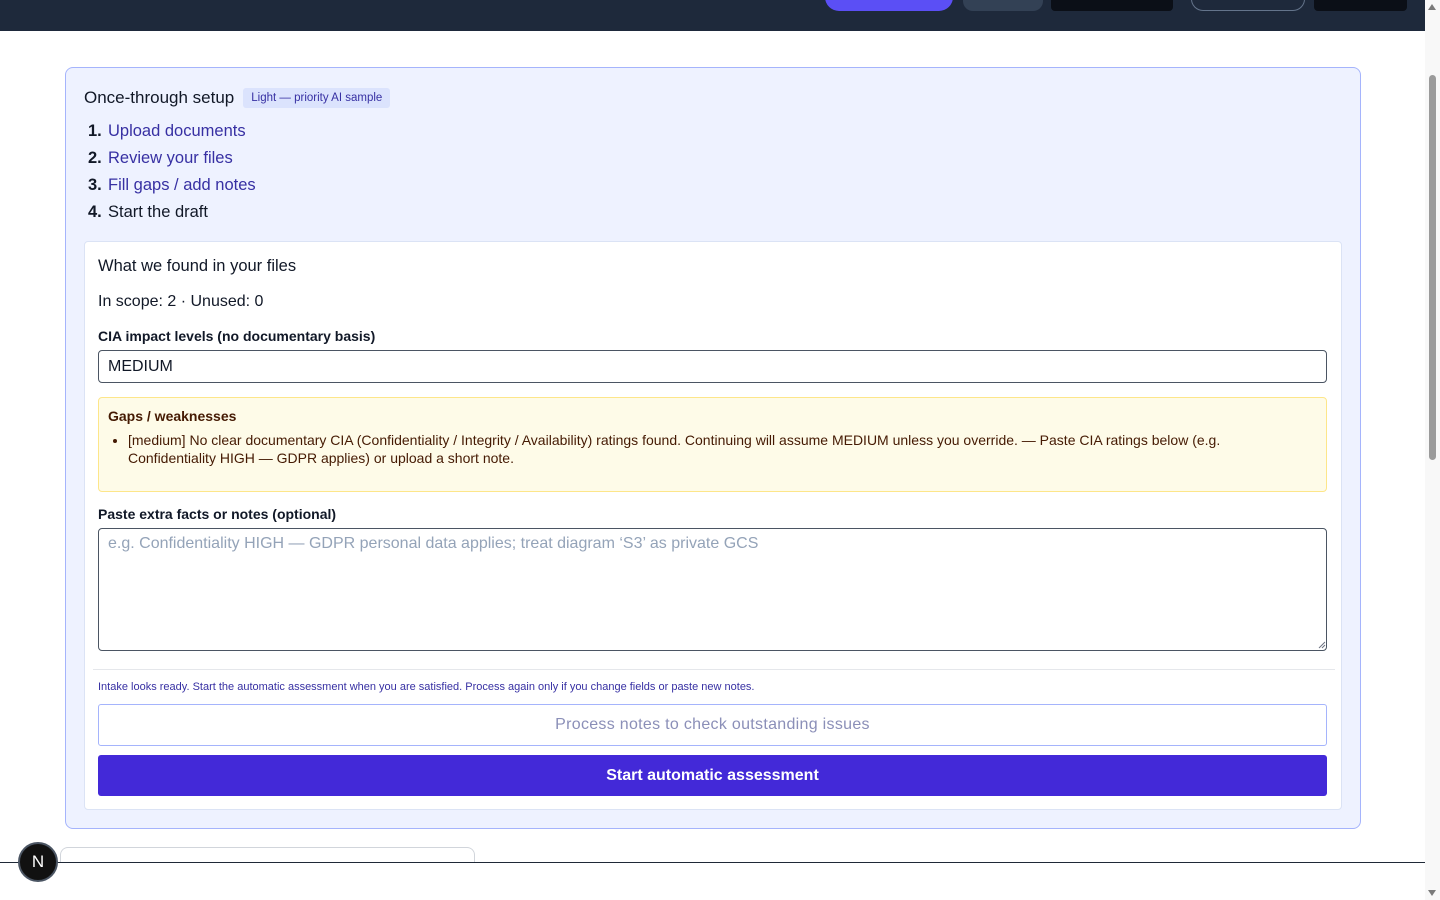  What do you see at coordinates (317, 98) in the screenshot?
I see `priority-badge: Light — priority AI sample` at bounding box center [317, 98].